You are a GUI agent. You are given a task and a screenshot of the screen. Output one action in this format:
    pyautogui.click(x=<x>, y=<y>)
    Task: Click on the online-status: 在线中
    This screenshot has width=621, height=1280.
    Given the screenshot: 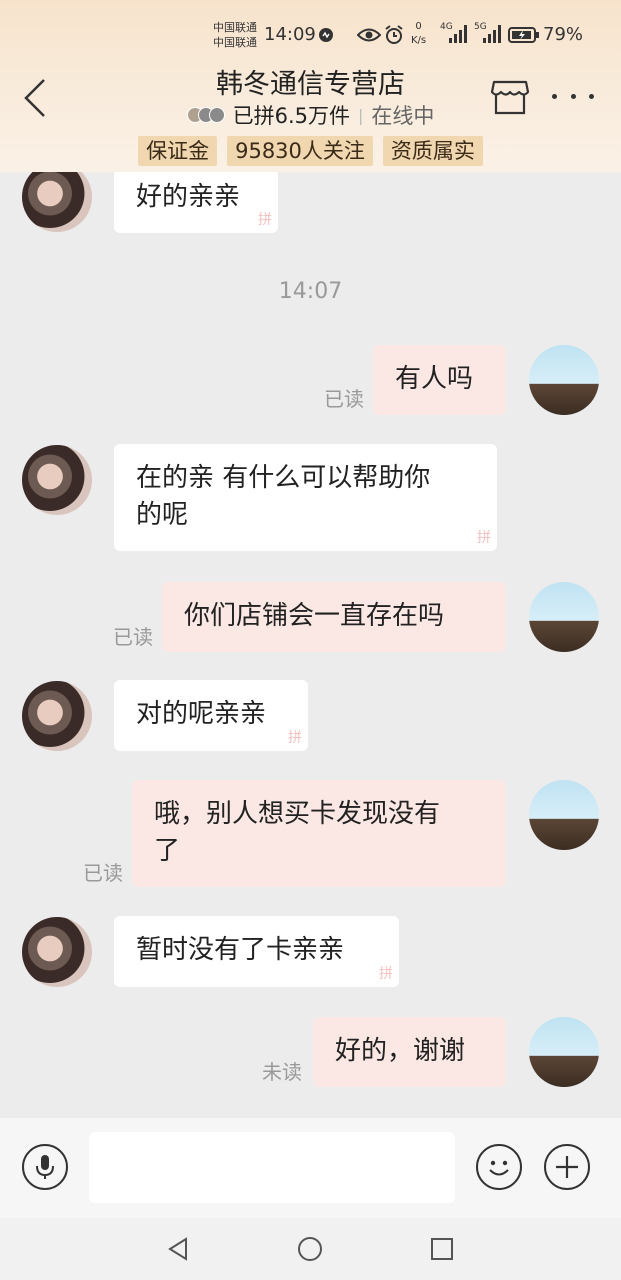 What is the action you would take?
    pyautogui.click(x=403, y=116)
    